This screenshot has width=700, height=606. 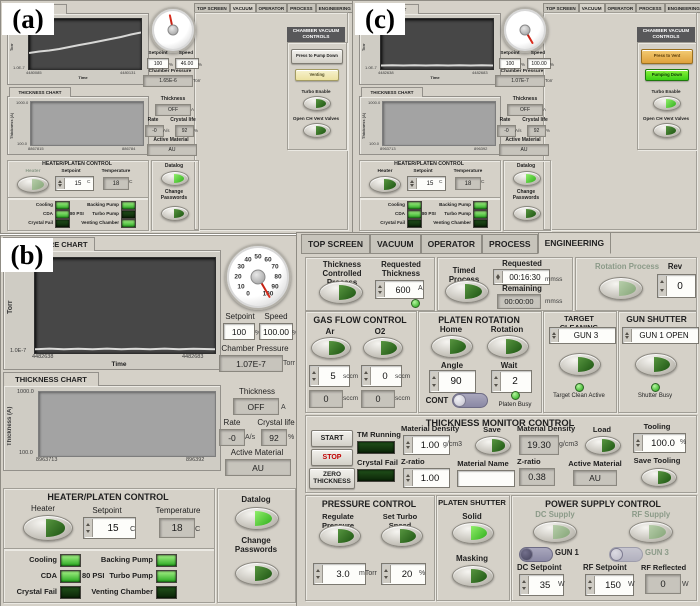 I want to click on zero-thickness-button: ZERO THICKNESS, so click(x=332, y=478).